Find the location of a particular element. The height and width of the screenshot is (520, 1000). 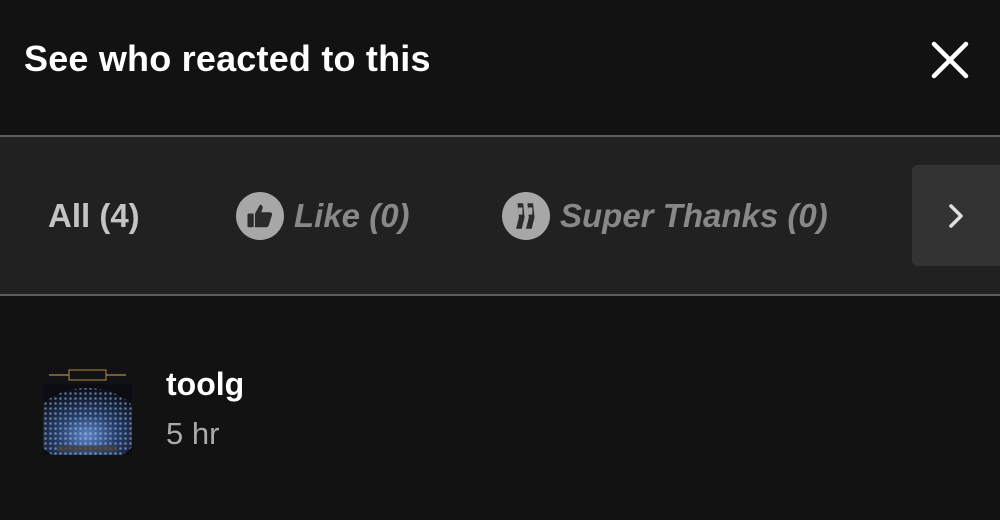

close-icon is located at coordinates (950, 60).